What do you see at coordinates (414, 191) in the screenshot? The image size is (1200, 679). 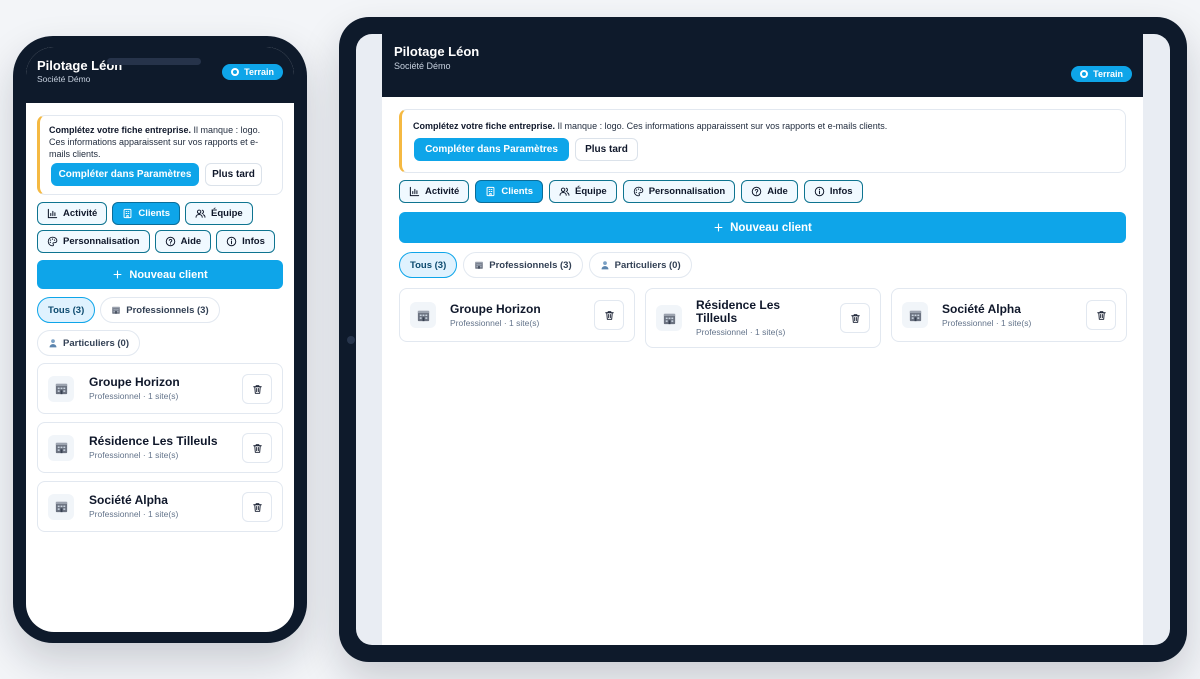 I see `bar-chart-icon` at bounding box center [414, 191].